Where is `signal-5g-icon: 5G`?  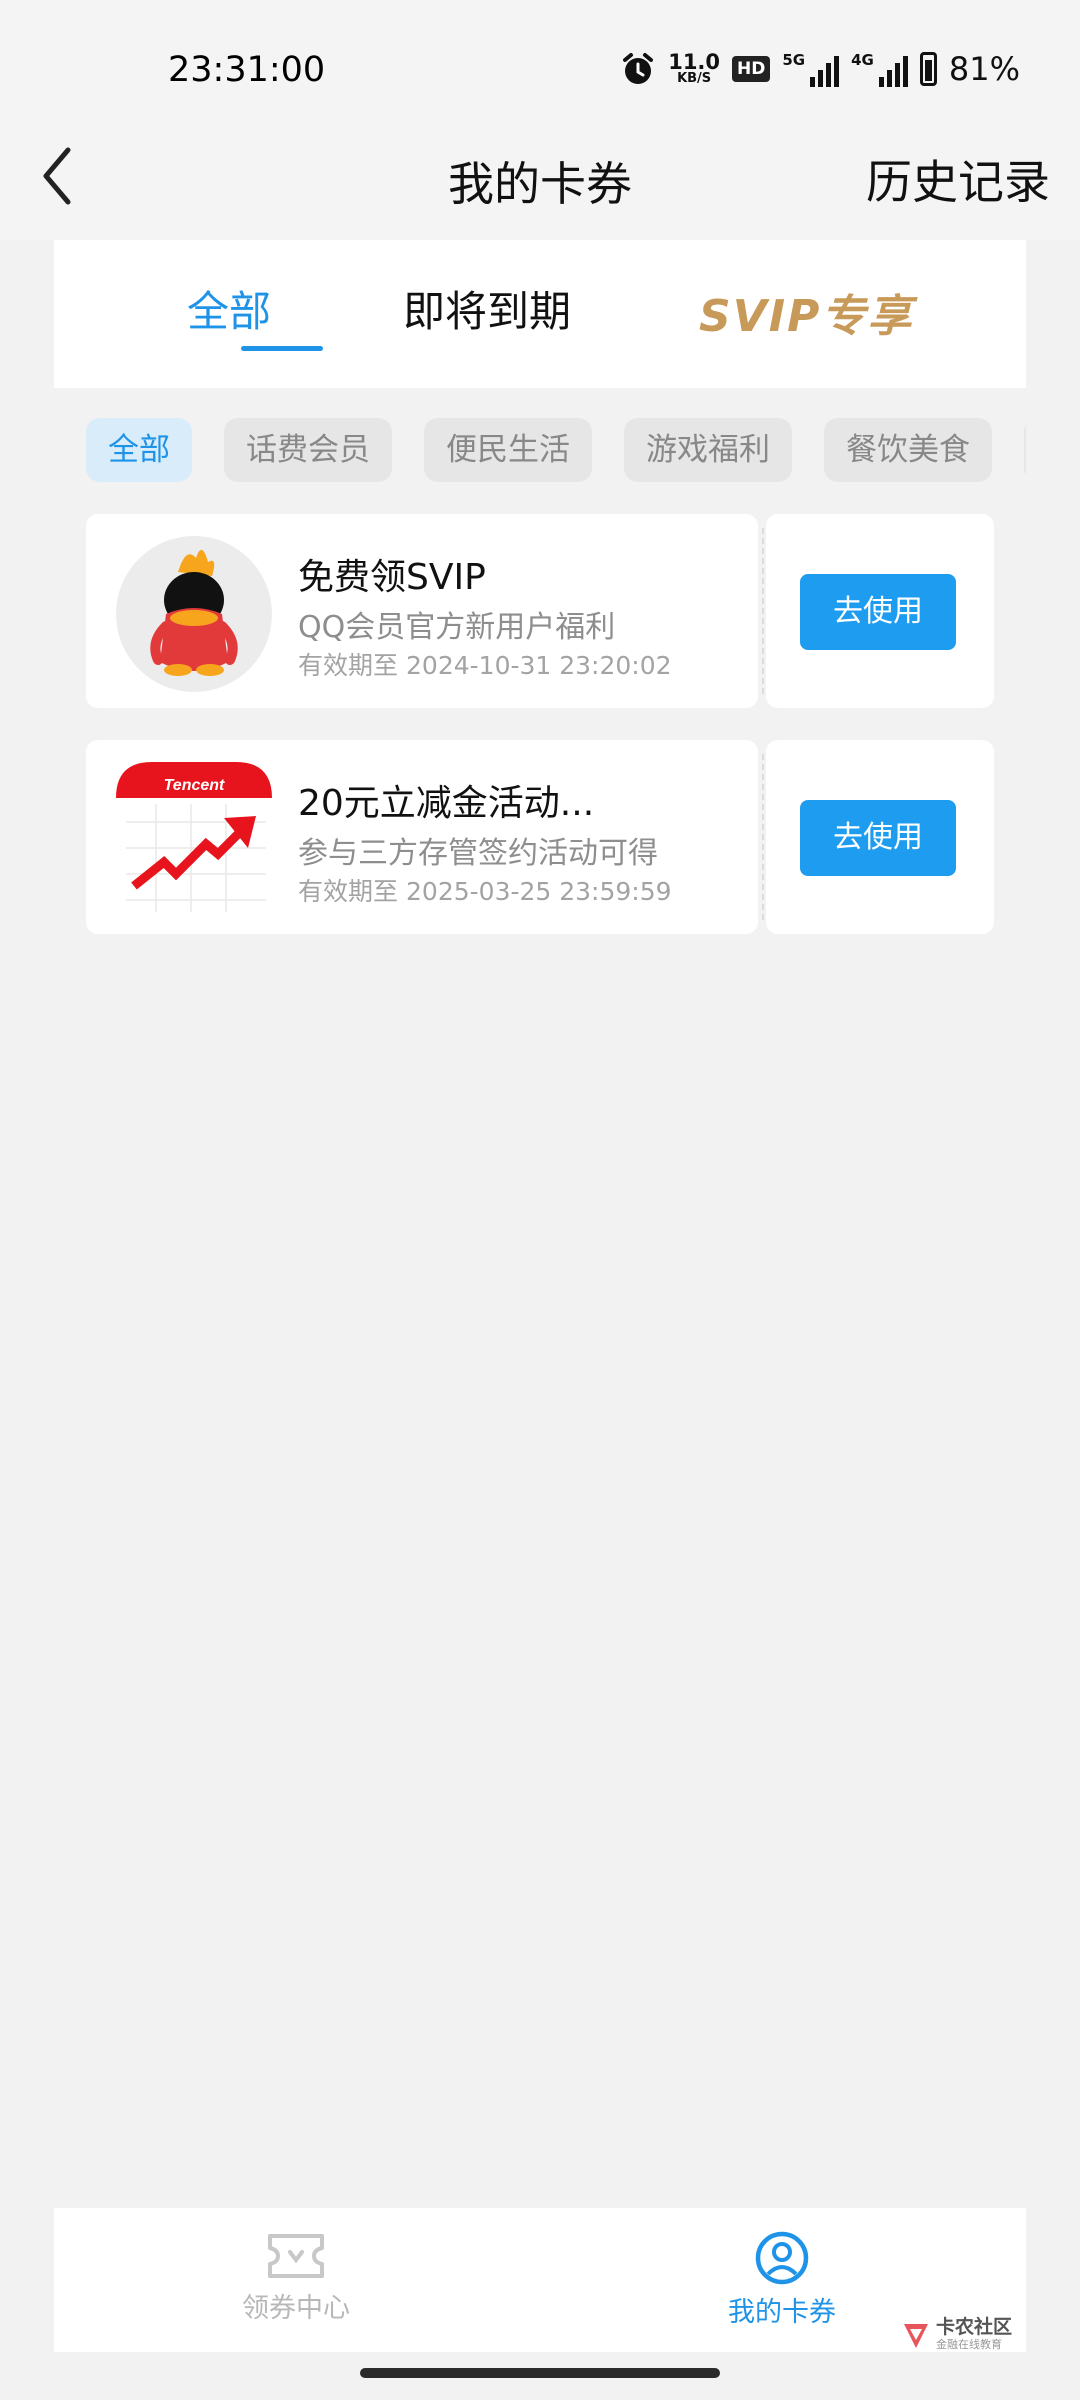
signal-5g-icon: 5G is located at coordinates (811, 69).